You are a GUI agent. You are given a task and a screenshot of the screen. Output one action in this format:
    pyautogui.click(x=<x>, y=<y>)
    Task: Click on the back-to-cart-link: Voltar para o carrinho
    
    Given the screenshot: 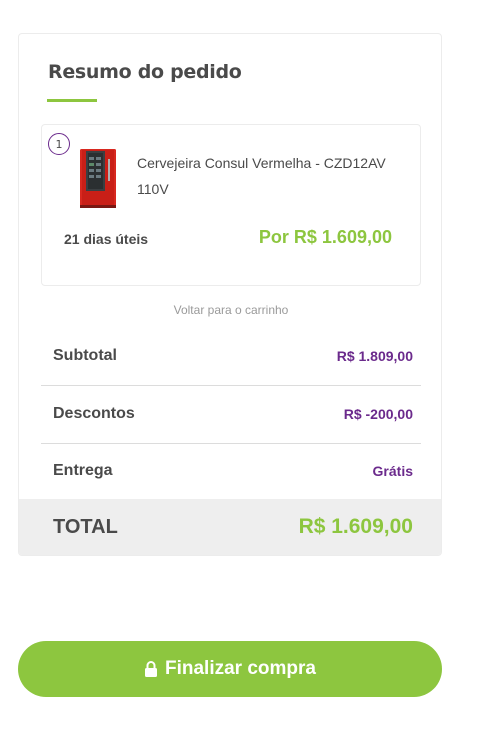 What is the action you would take?
    pyautogui.click(x=230, y=310)
    